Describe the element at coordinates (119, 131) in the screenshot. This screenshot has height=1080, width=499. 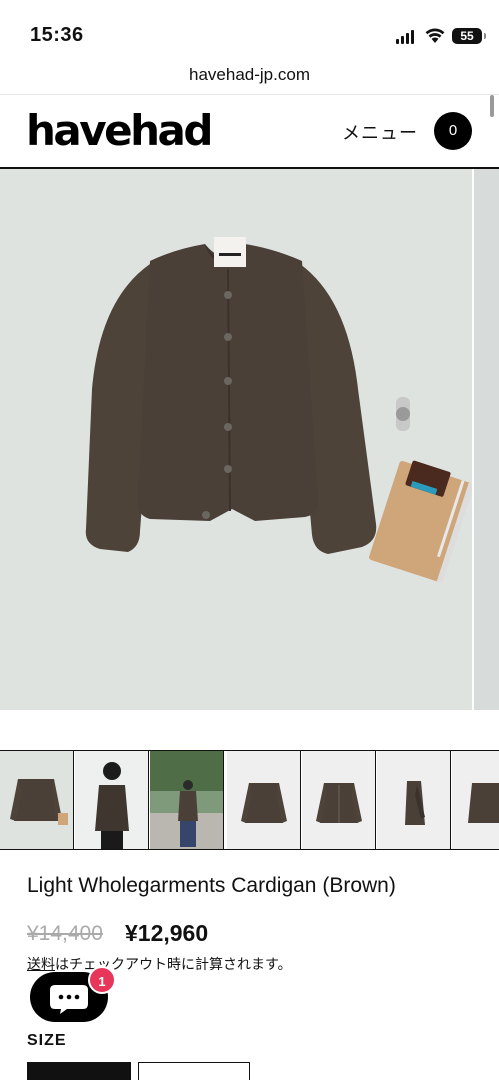
I see `site-logo: havehad` at that location.